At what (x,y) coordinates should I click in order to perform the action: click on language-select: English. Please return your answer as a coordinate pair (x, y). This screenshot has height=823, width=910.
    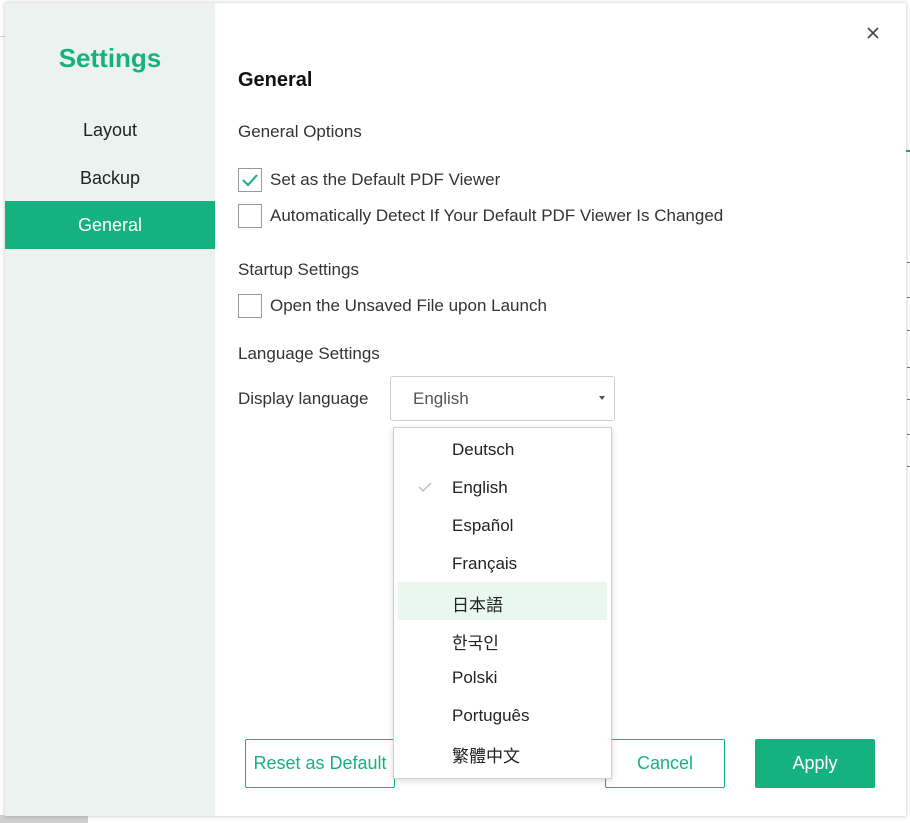
    Looking at the image, I should click on (502, 398).